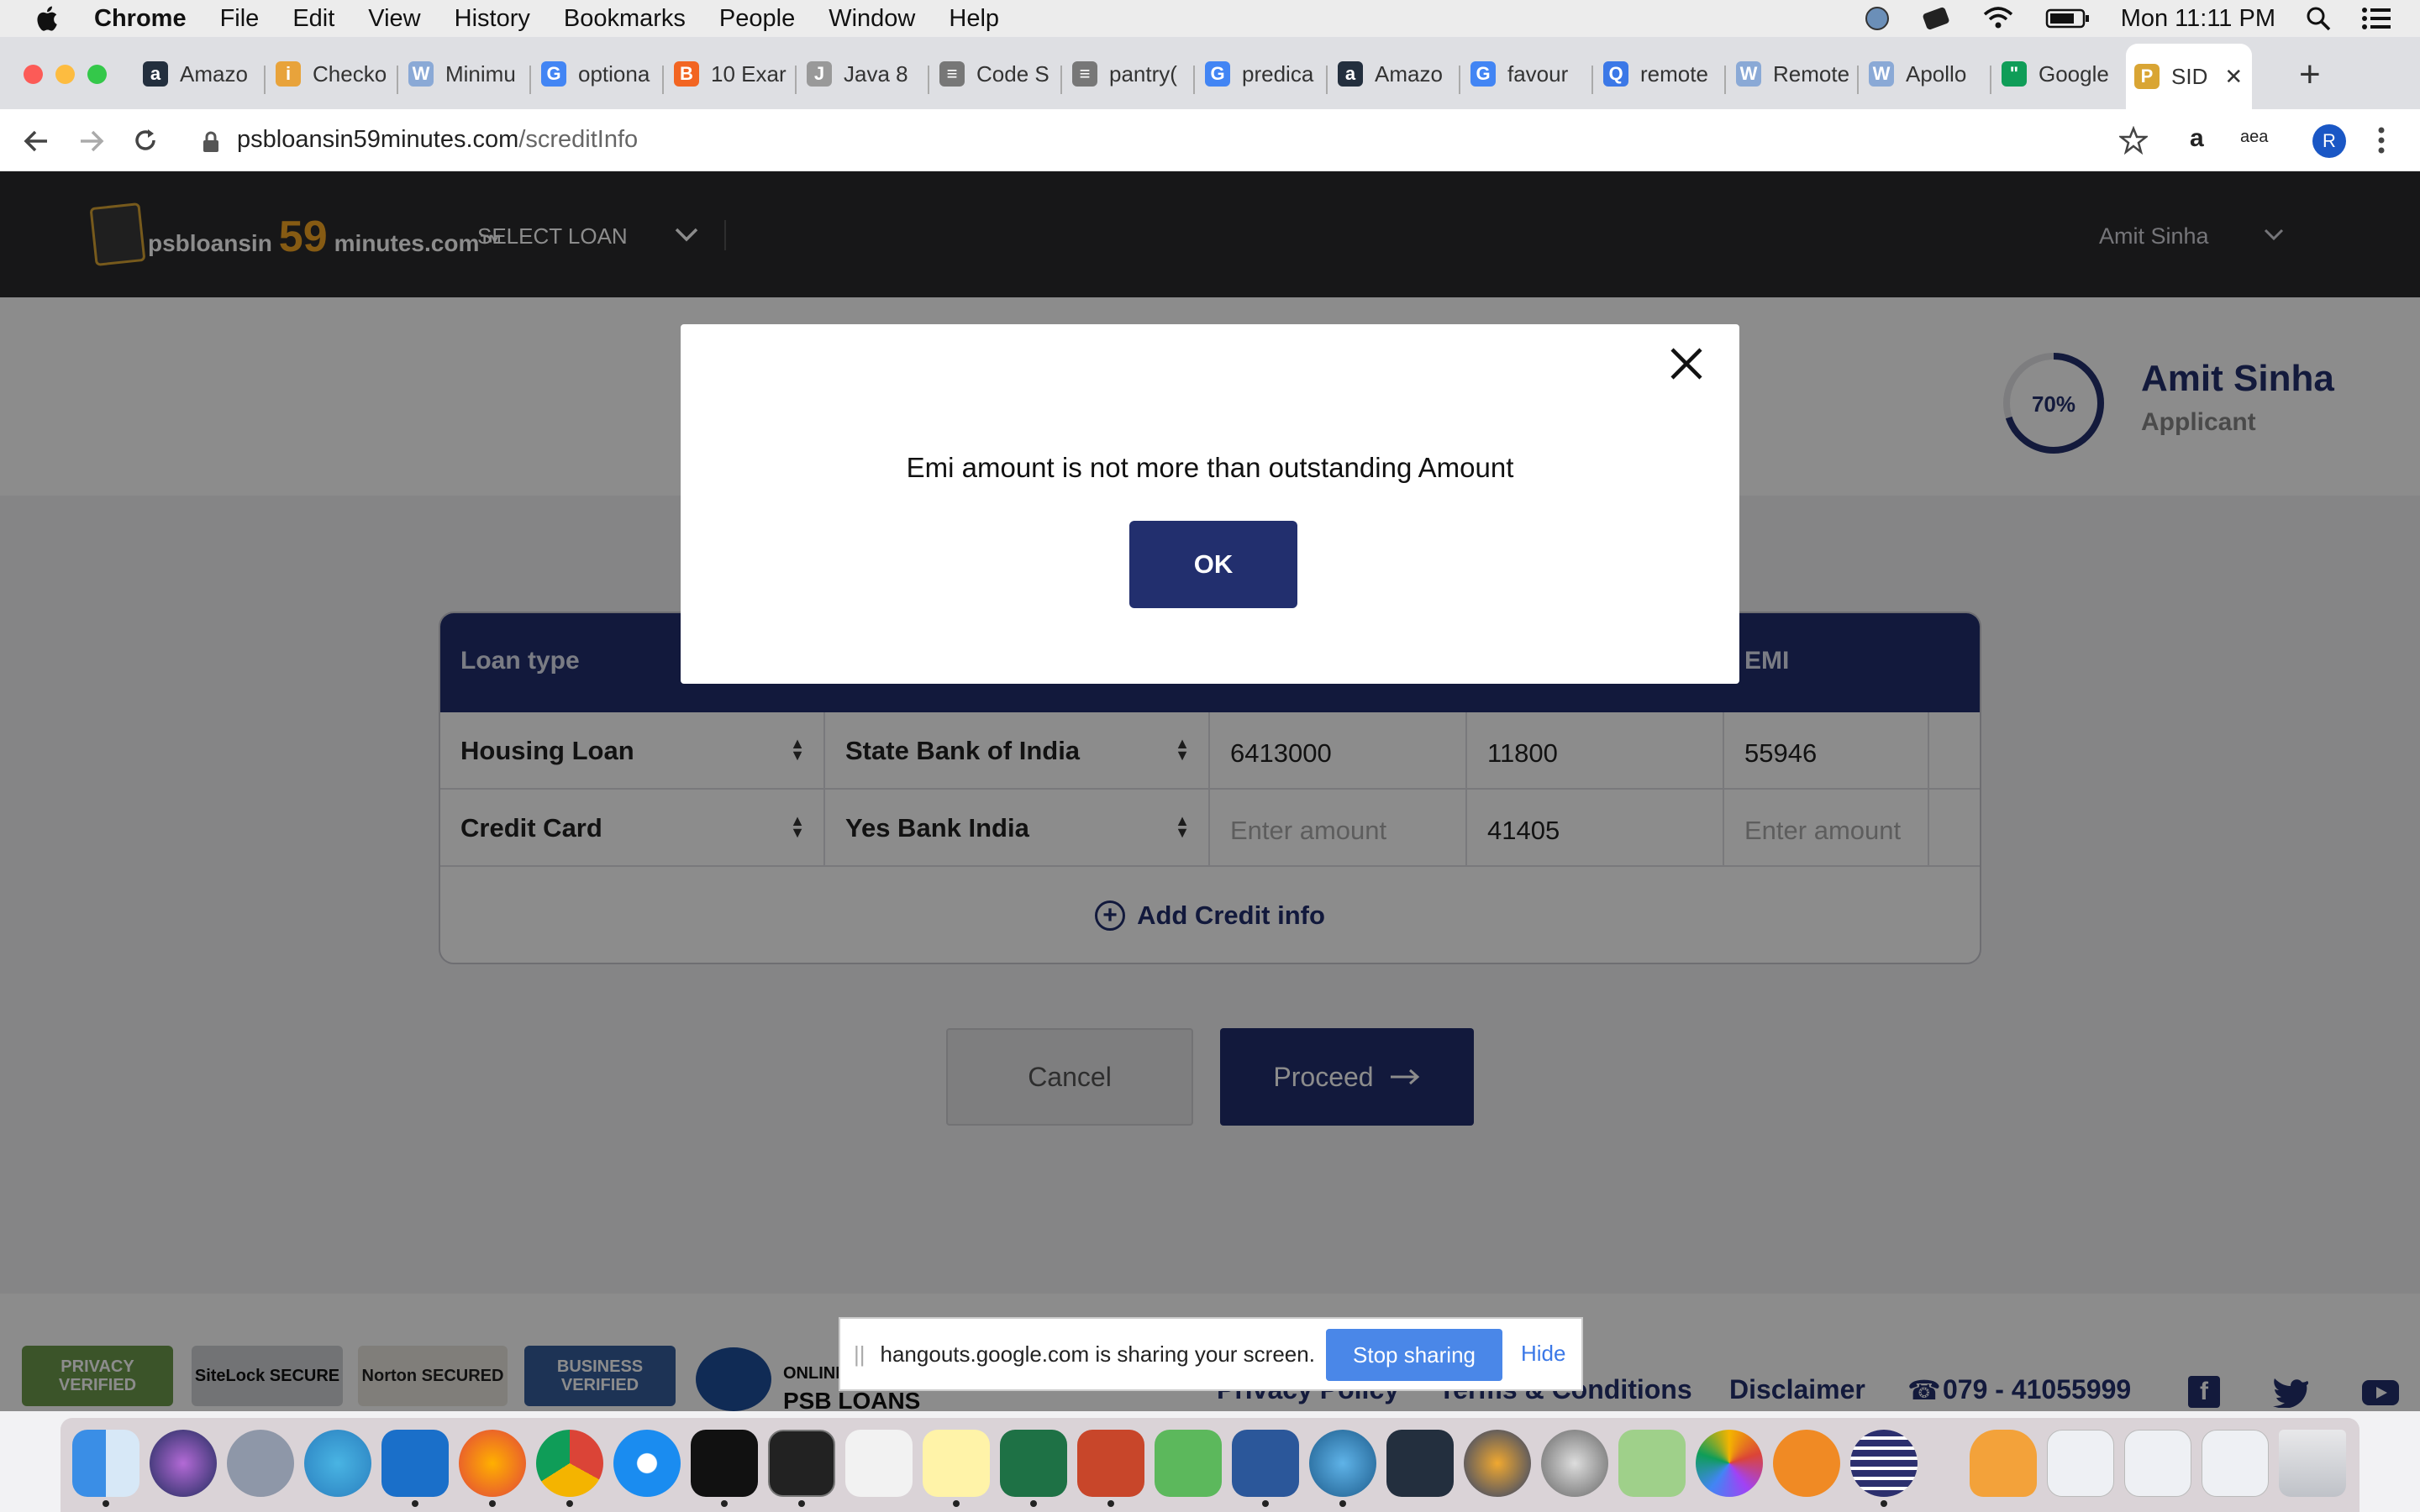 Image resolution: width=2420 pixels, height=1512 pixels. I want to click on app-status-icon, so click(1936, 18).